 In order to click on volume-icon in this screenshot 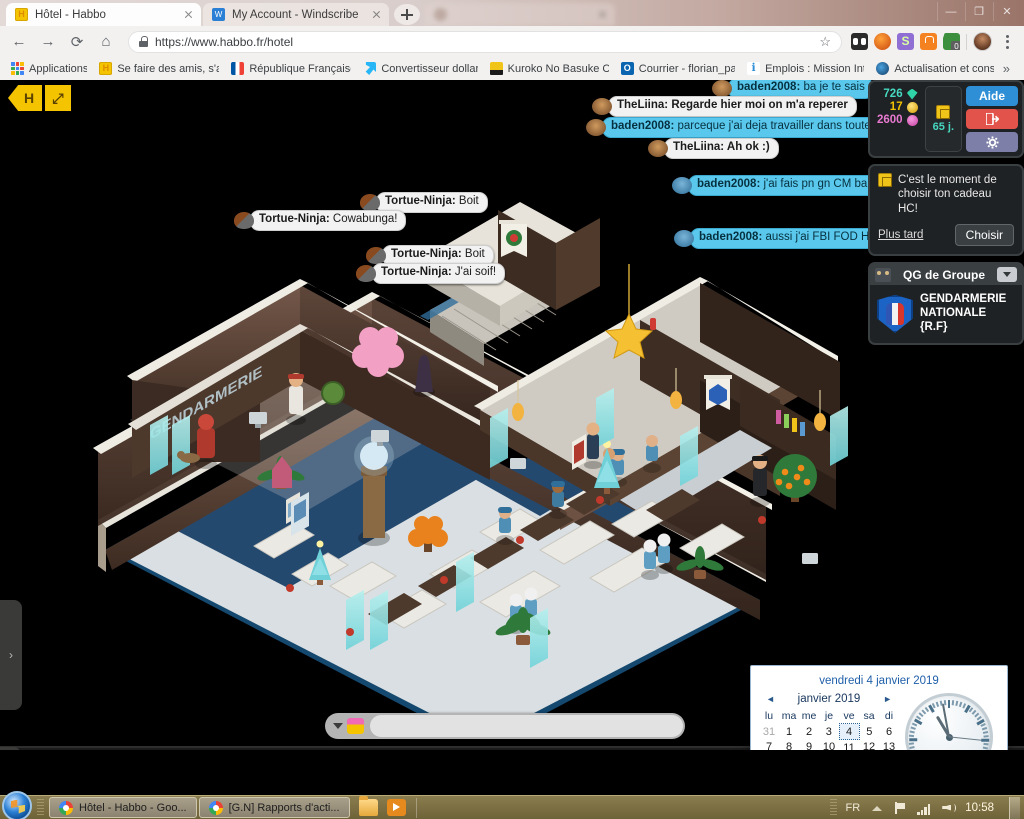, I will do `click(949, 808)`.